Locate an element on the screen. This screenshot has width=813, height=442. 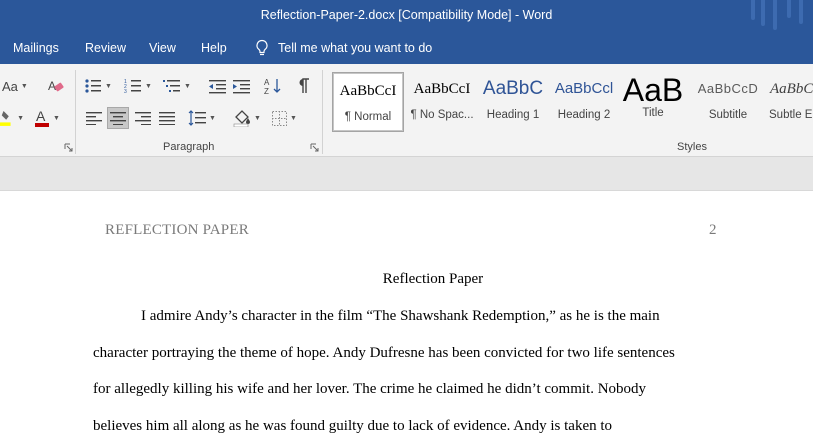
align-right-button is located at coordinates (143, 118).